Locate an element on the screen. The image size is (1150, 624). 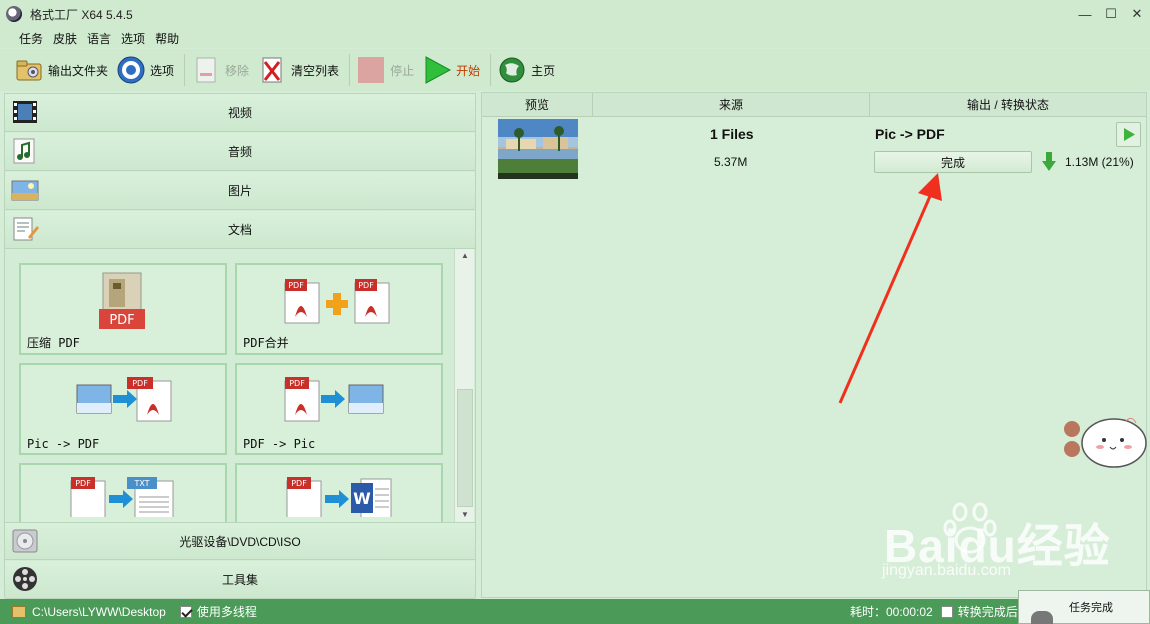
task-row: 1 Files 5.37M Pic -> PDF 完成 1.13M (21%) is located at coordinates (814, 150).